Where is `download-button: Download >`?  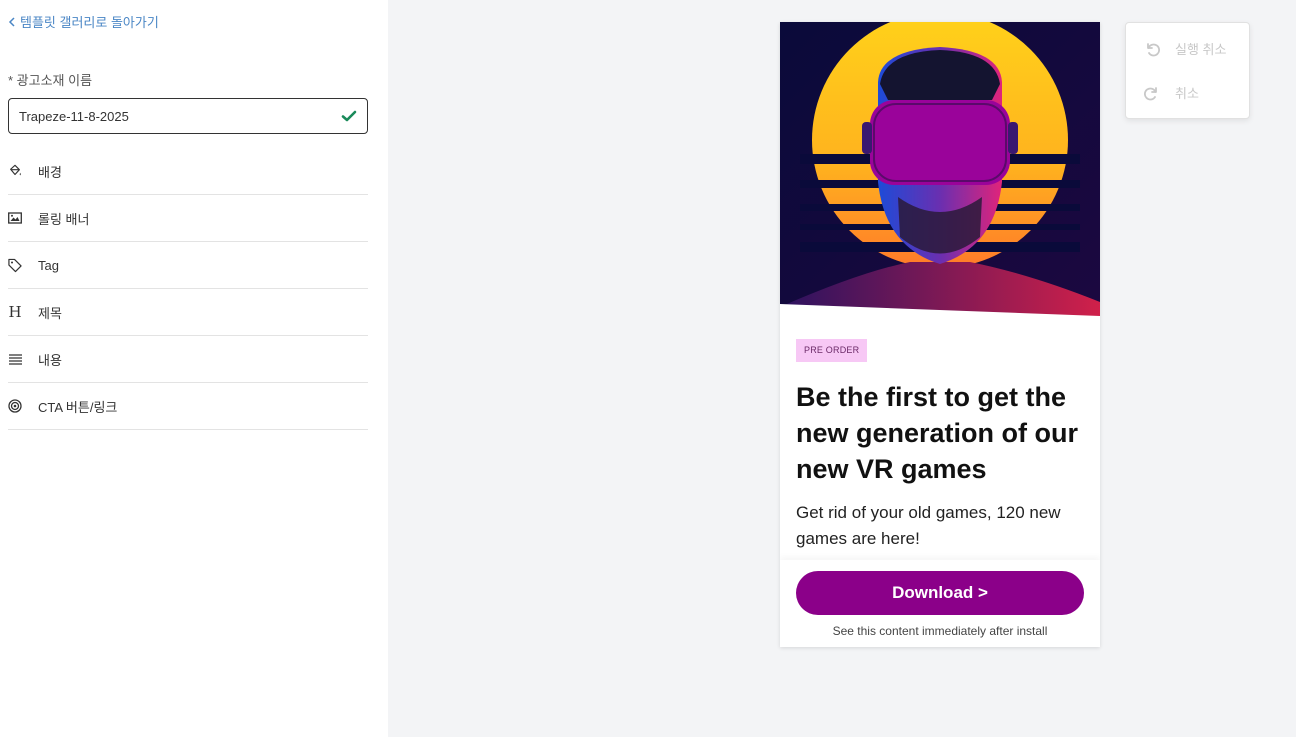
download-button: Download > is located at coordinates (940, 593).